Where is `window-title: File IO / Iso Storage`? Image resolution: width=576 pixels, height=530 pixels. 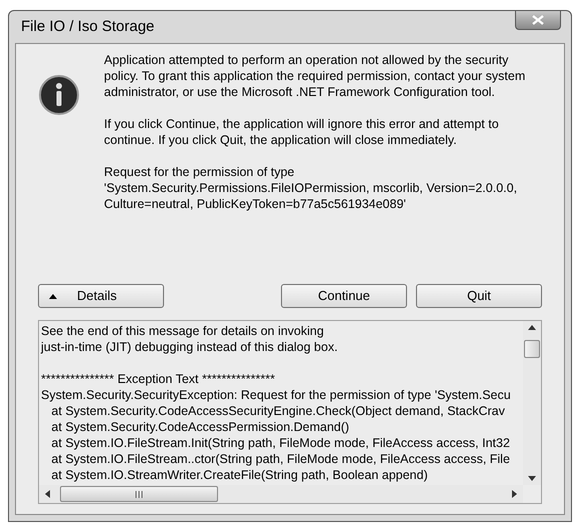
window-title: File IO / Iso Storage is located at coordinates (87, 26).